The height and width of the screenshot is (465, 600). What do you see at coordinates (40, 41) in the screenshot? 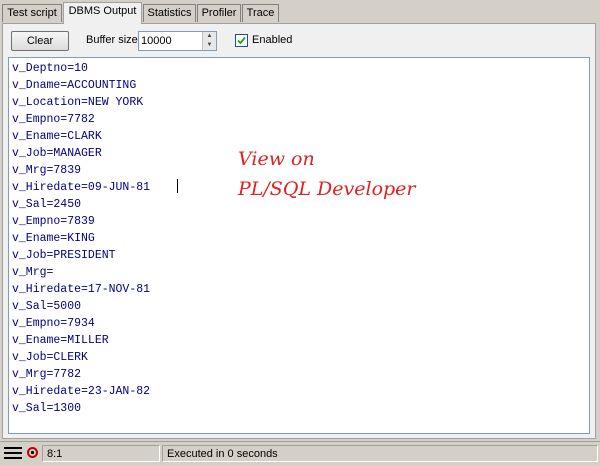
I see `clear-button: Clear` at bounding box center [40, 41].